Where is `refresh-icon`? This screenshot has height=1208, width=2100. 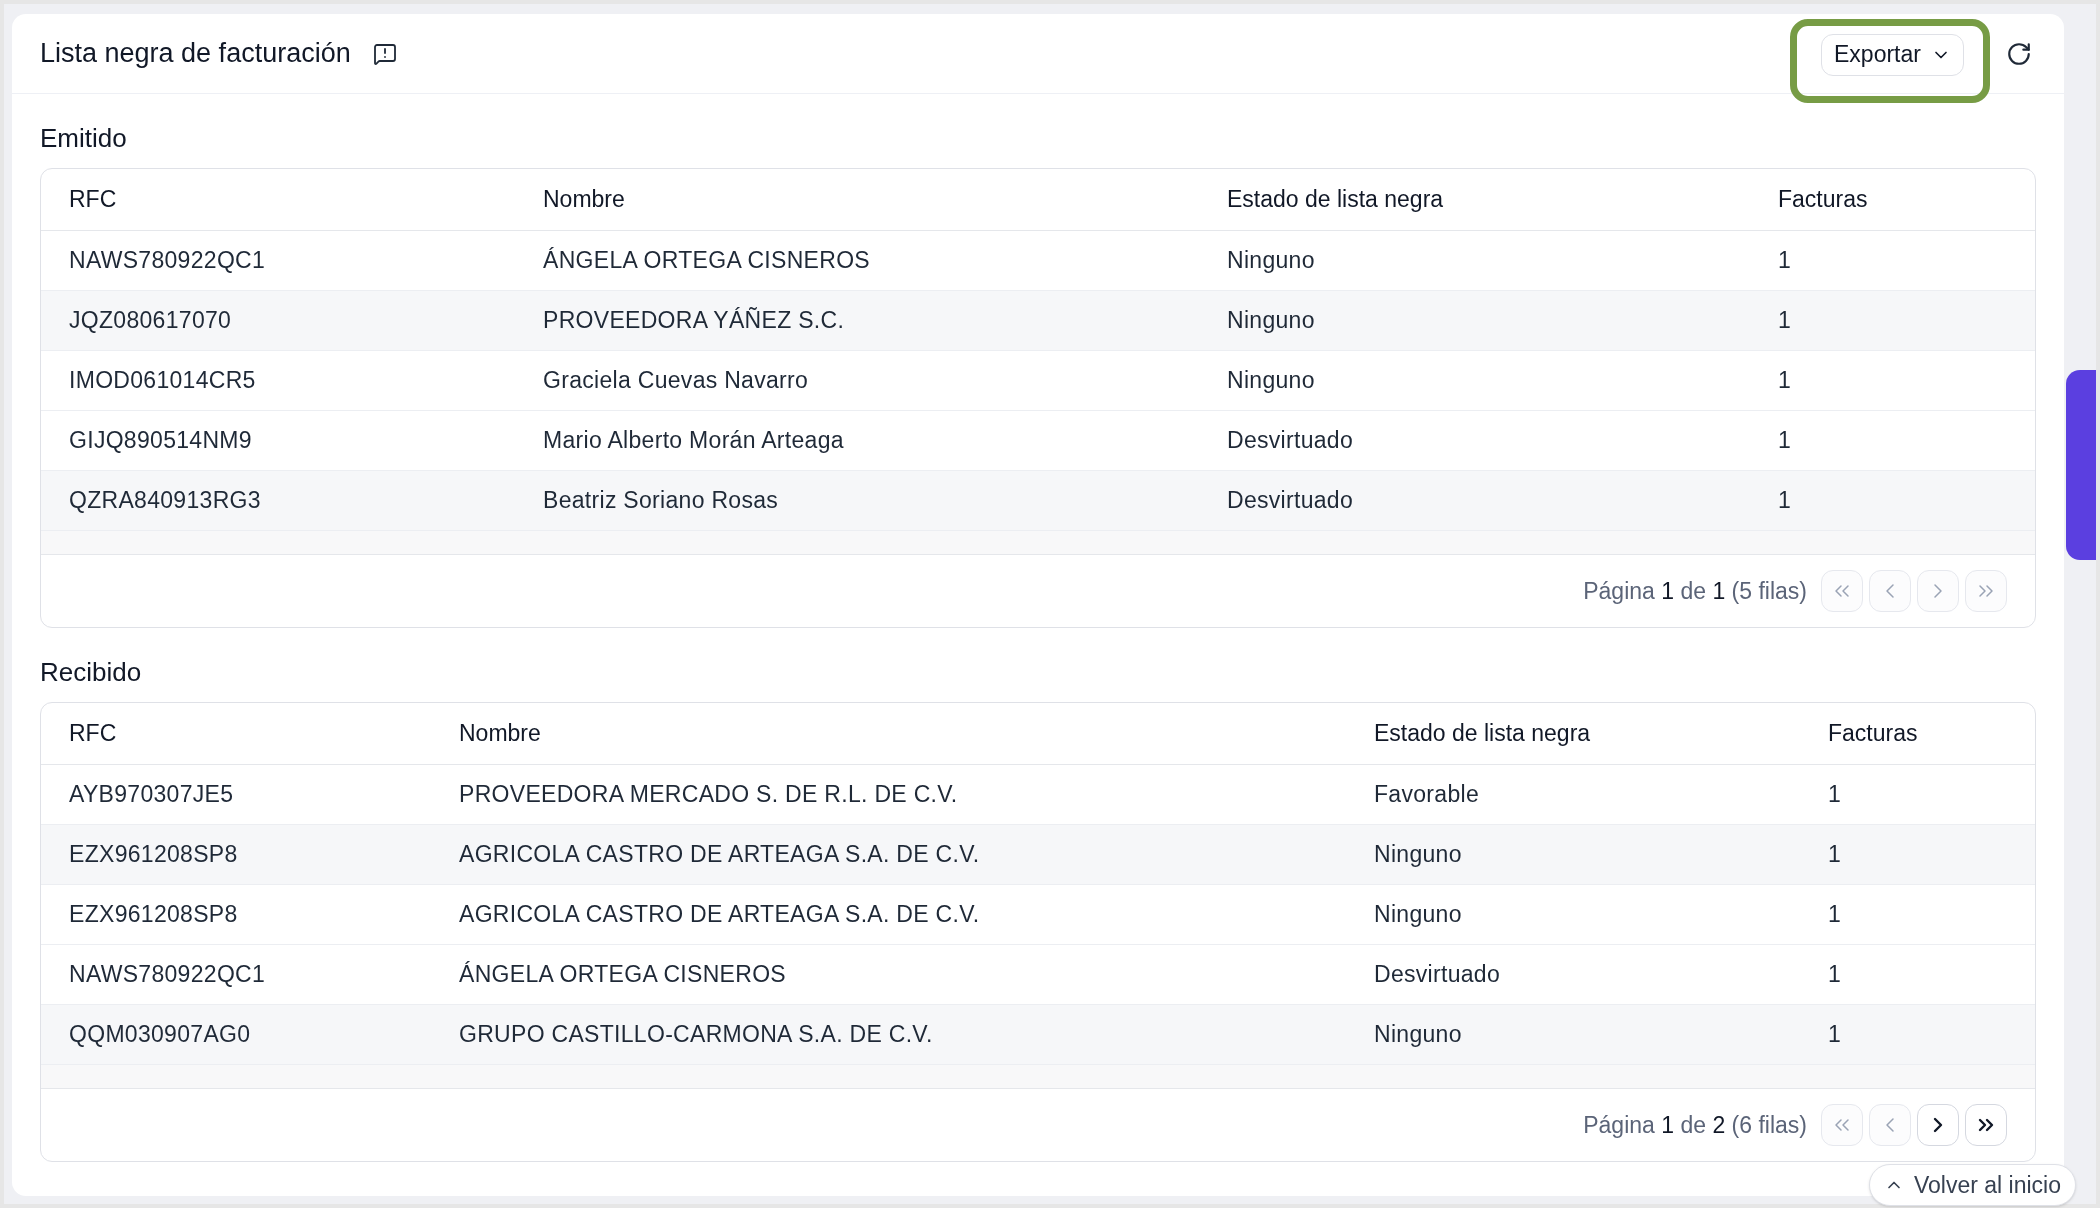 refresh-icon is located at coordinates (2019, 53).